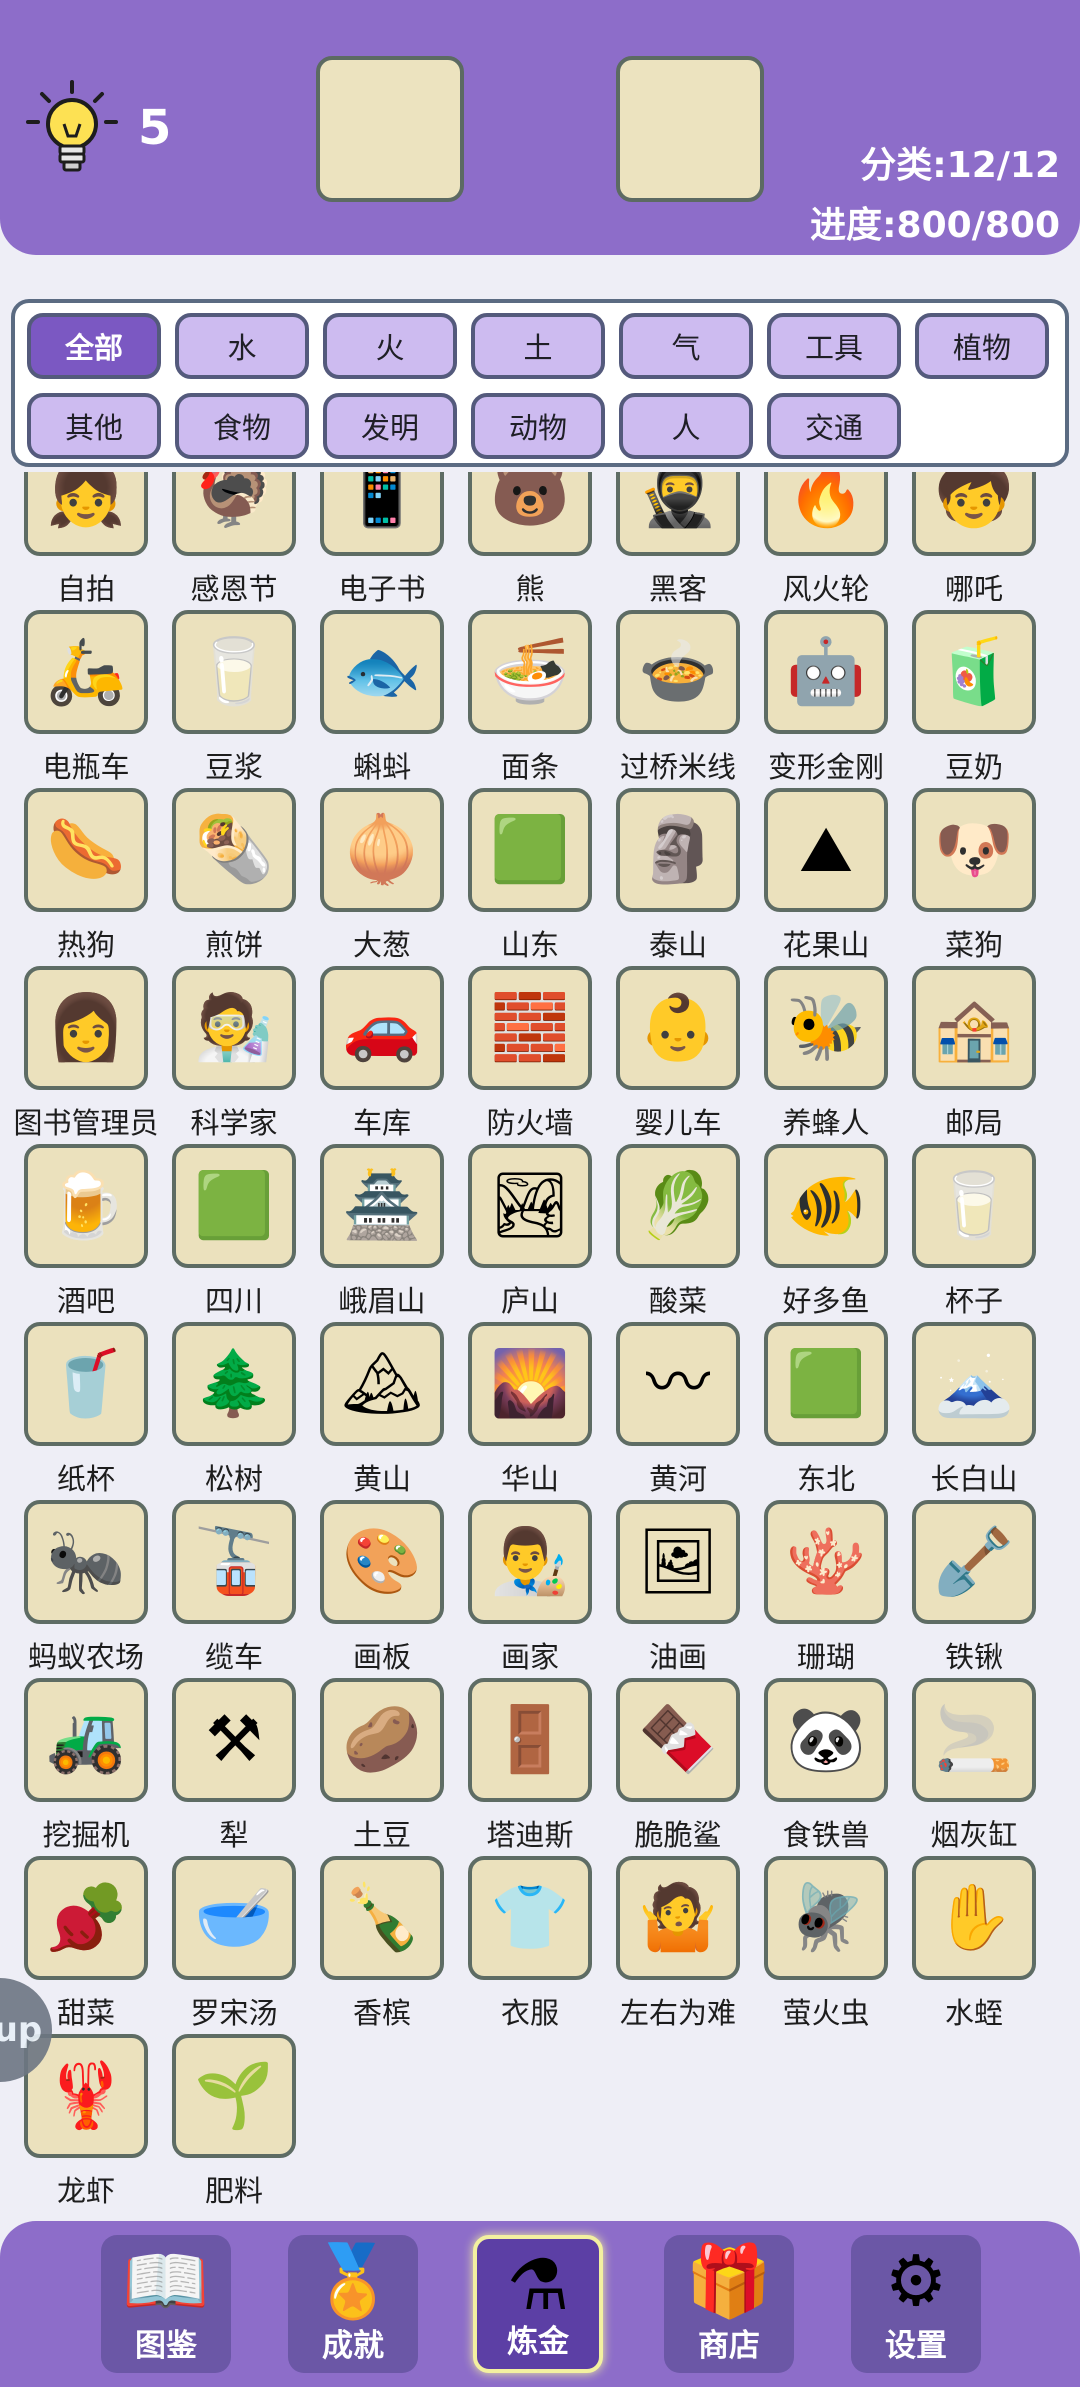  I want to click on item-tile: 🥔, so click(382, 1740).